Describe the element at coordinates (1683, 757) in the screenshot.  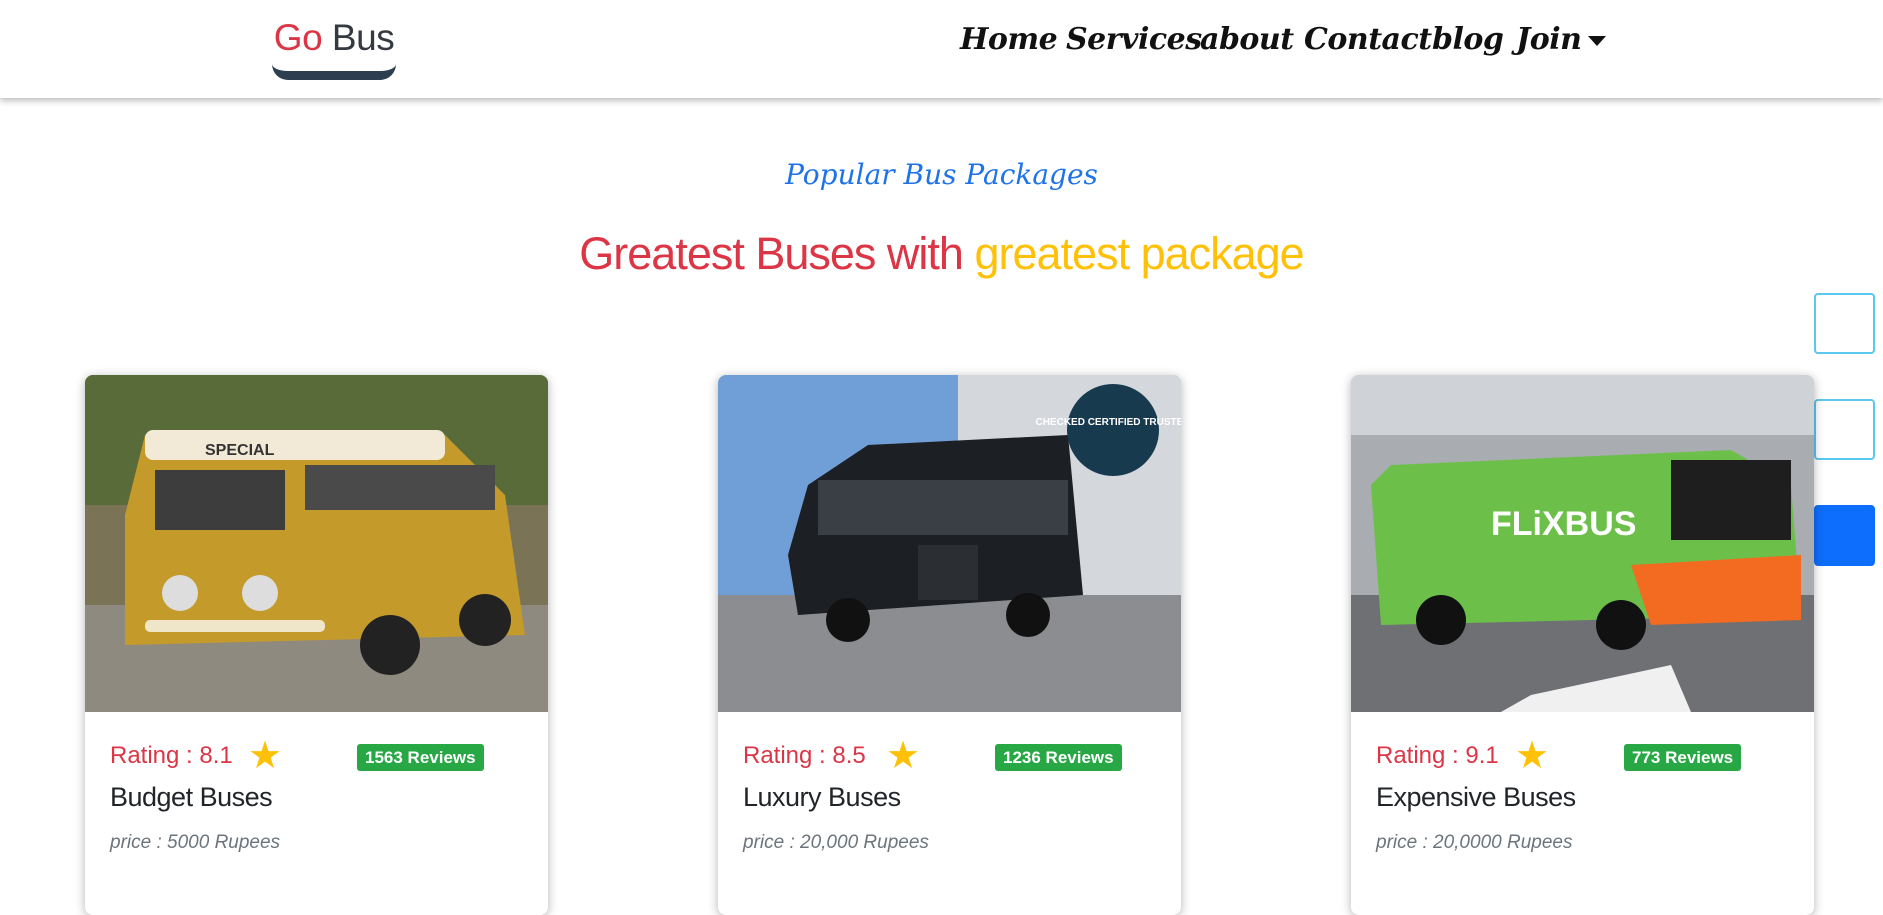
I see `reviews-badge: 773 Reviews` at that location.